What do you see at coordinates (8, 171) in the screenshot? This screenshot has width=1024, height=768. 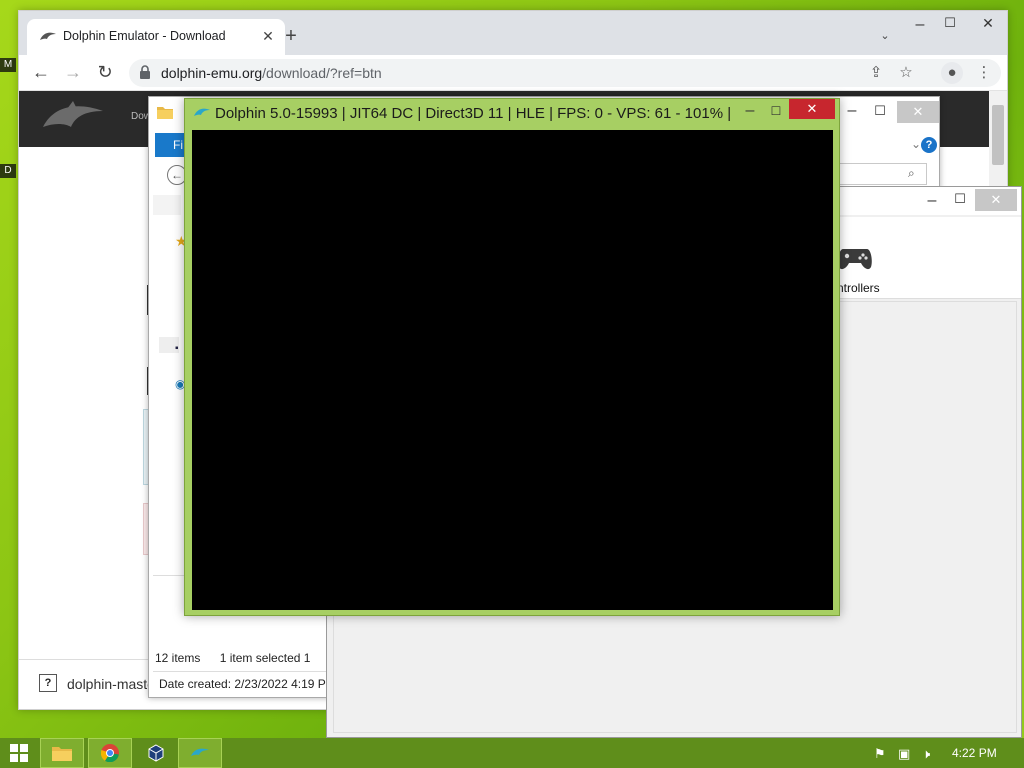 I see `desktop-icon-fragment: D` at bounding box center [8, 171].